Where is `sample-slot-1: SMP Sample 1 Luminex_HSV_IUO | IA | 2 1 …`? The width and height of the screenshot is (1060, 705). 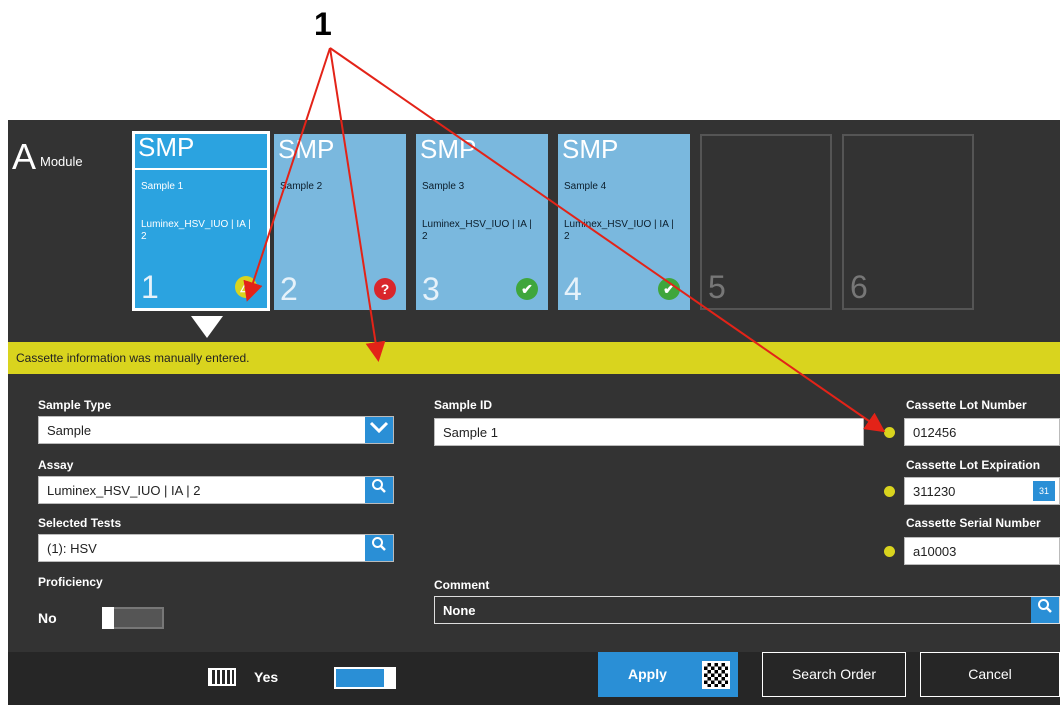 sample-slot-1: SMP Sample 1 Luminex_HSV_IUO | IA | 2 1 … is located at coordinates (201, 221).